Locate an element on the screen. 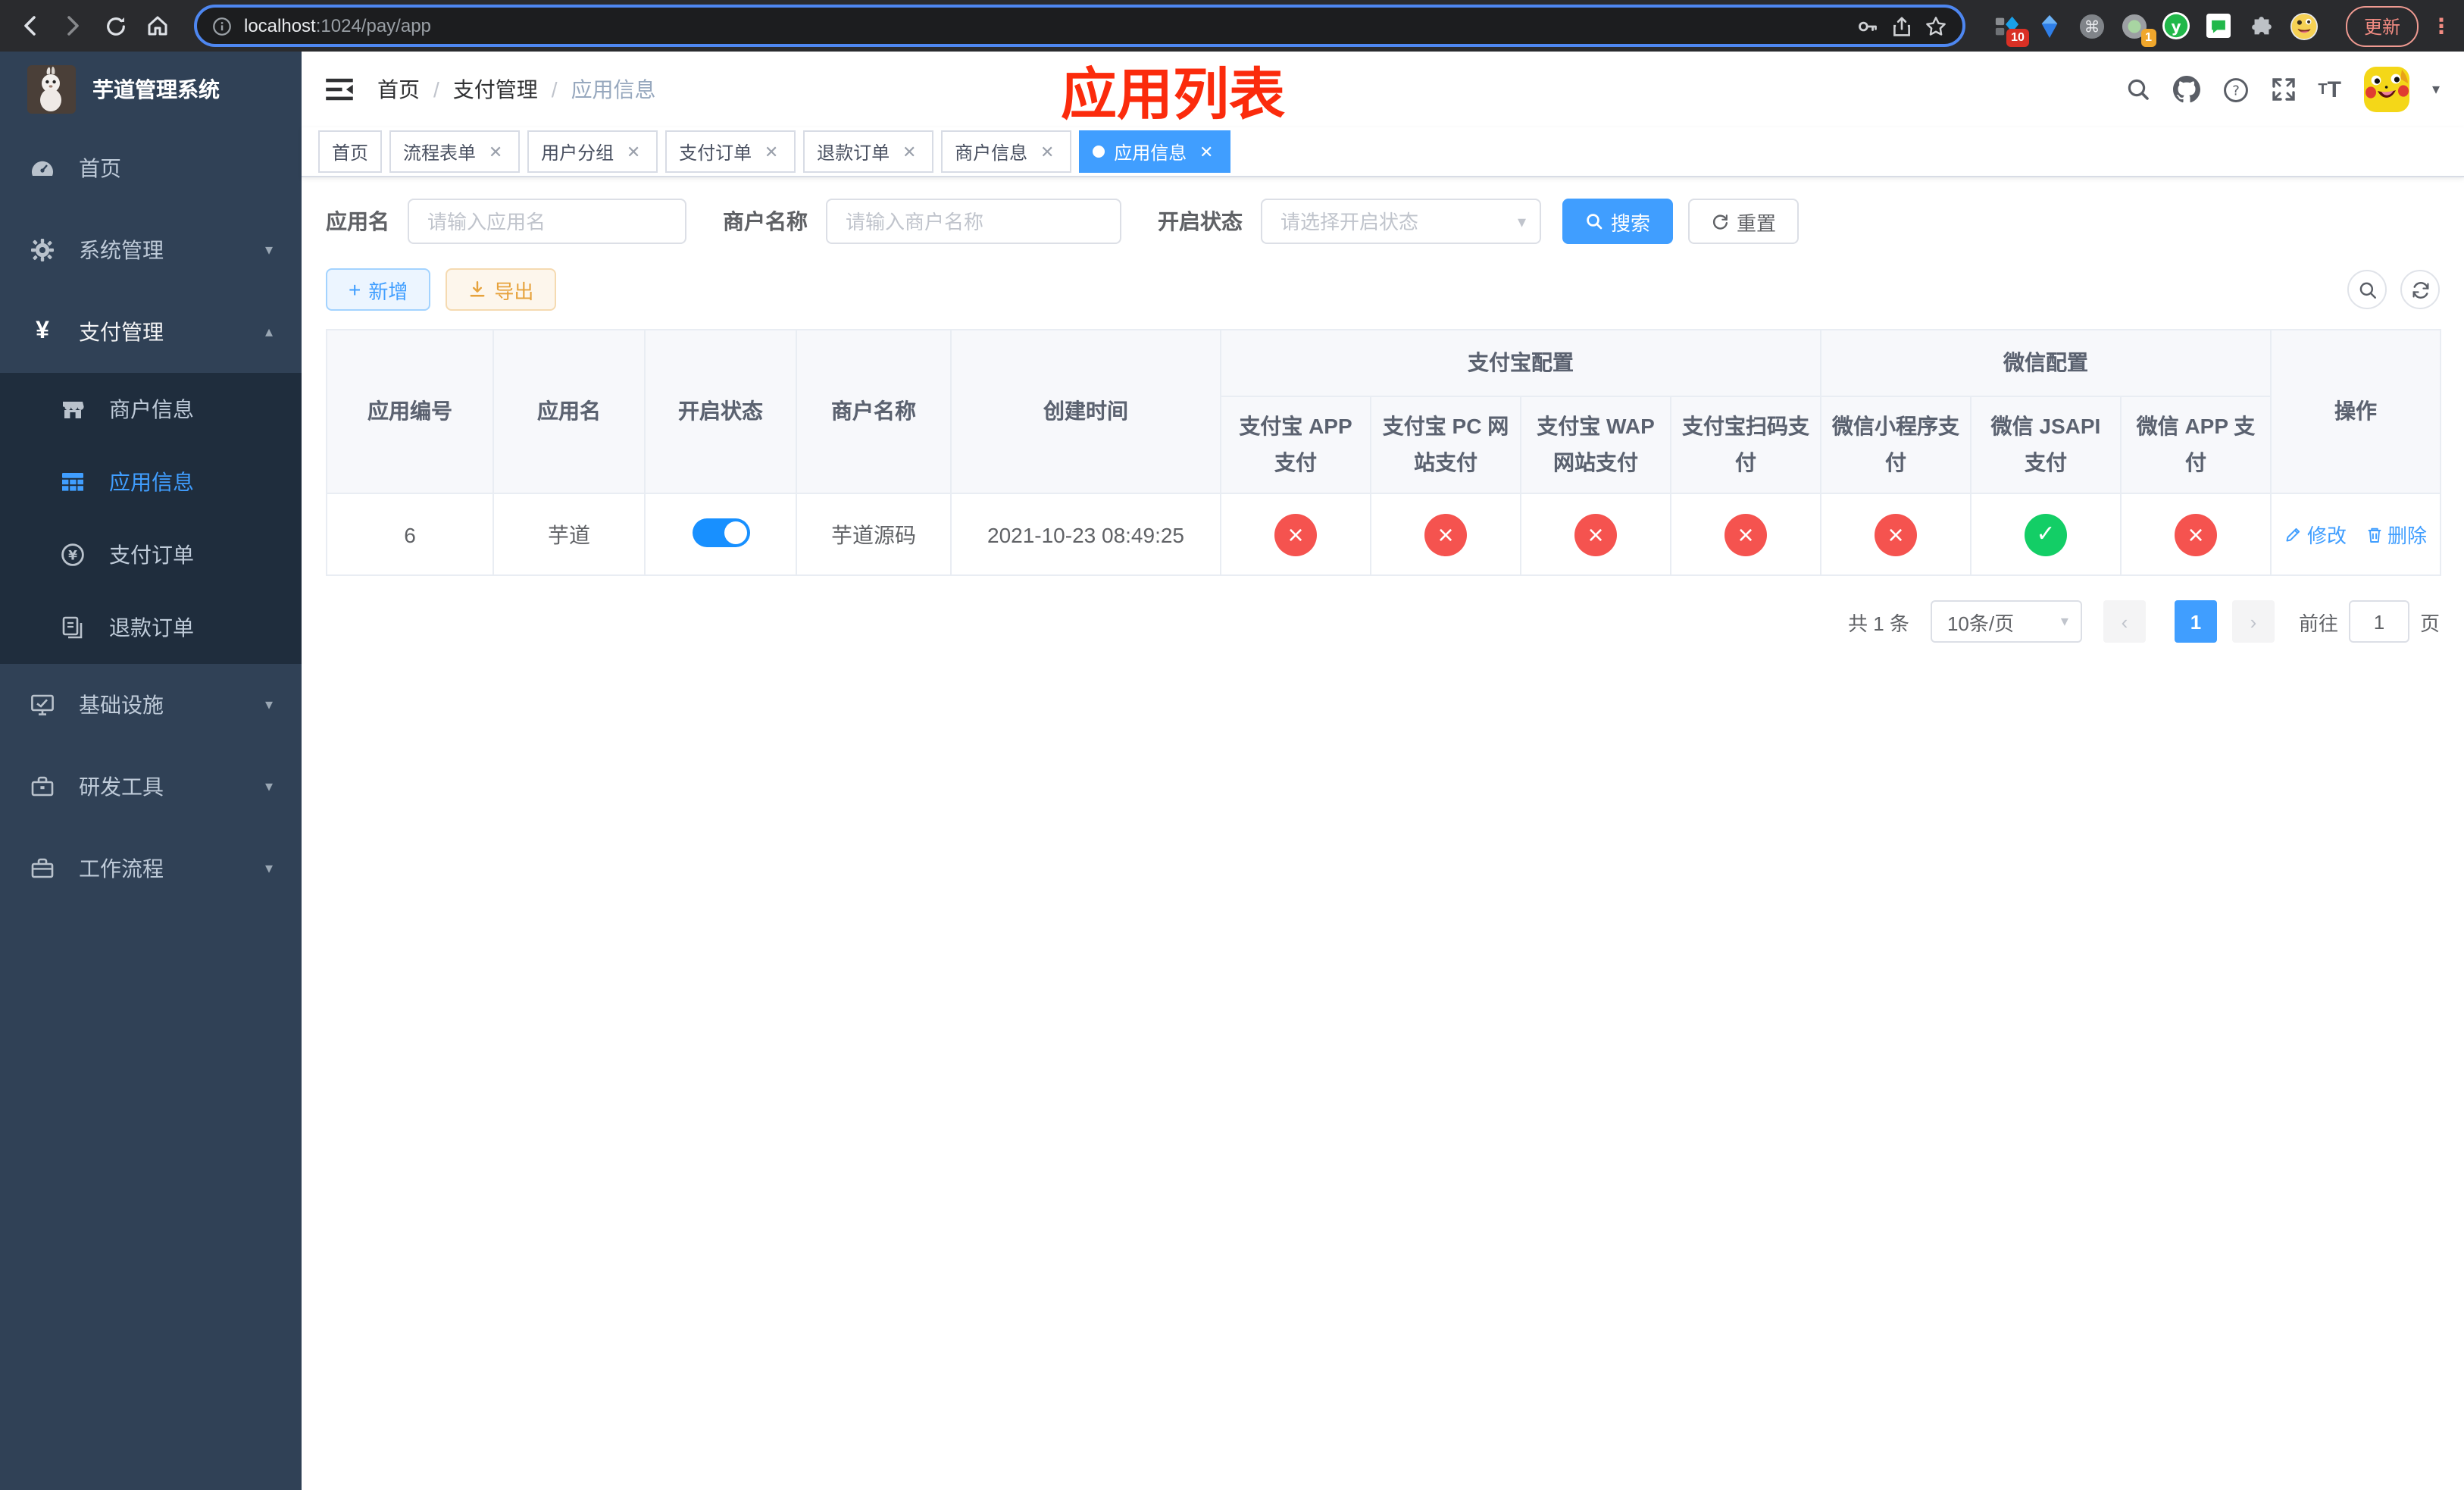 Image resolution: width=2464 pixels, height=1490 pixels. tab-pay-orders: 支付订单 ✕ is located at coordinates (730, 151).